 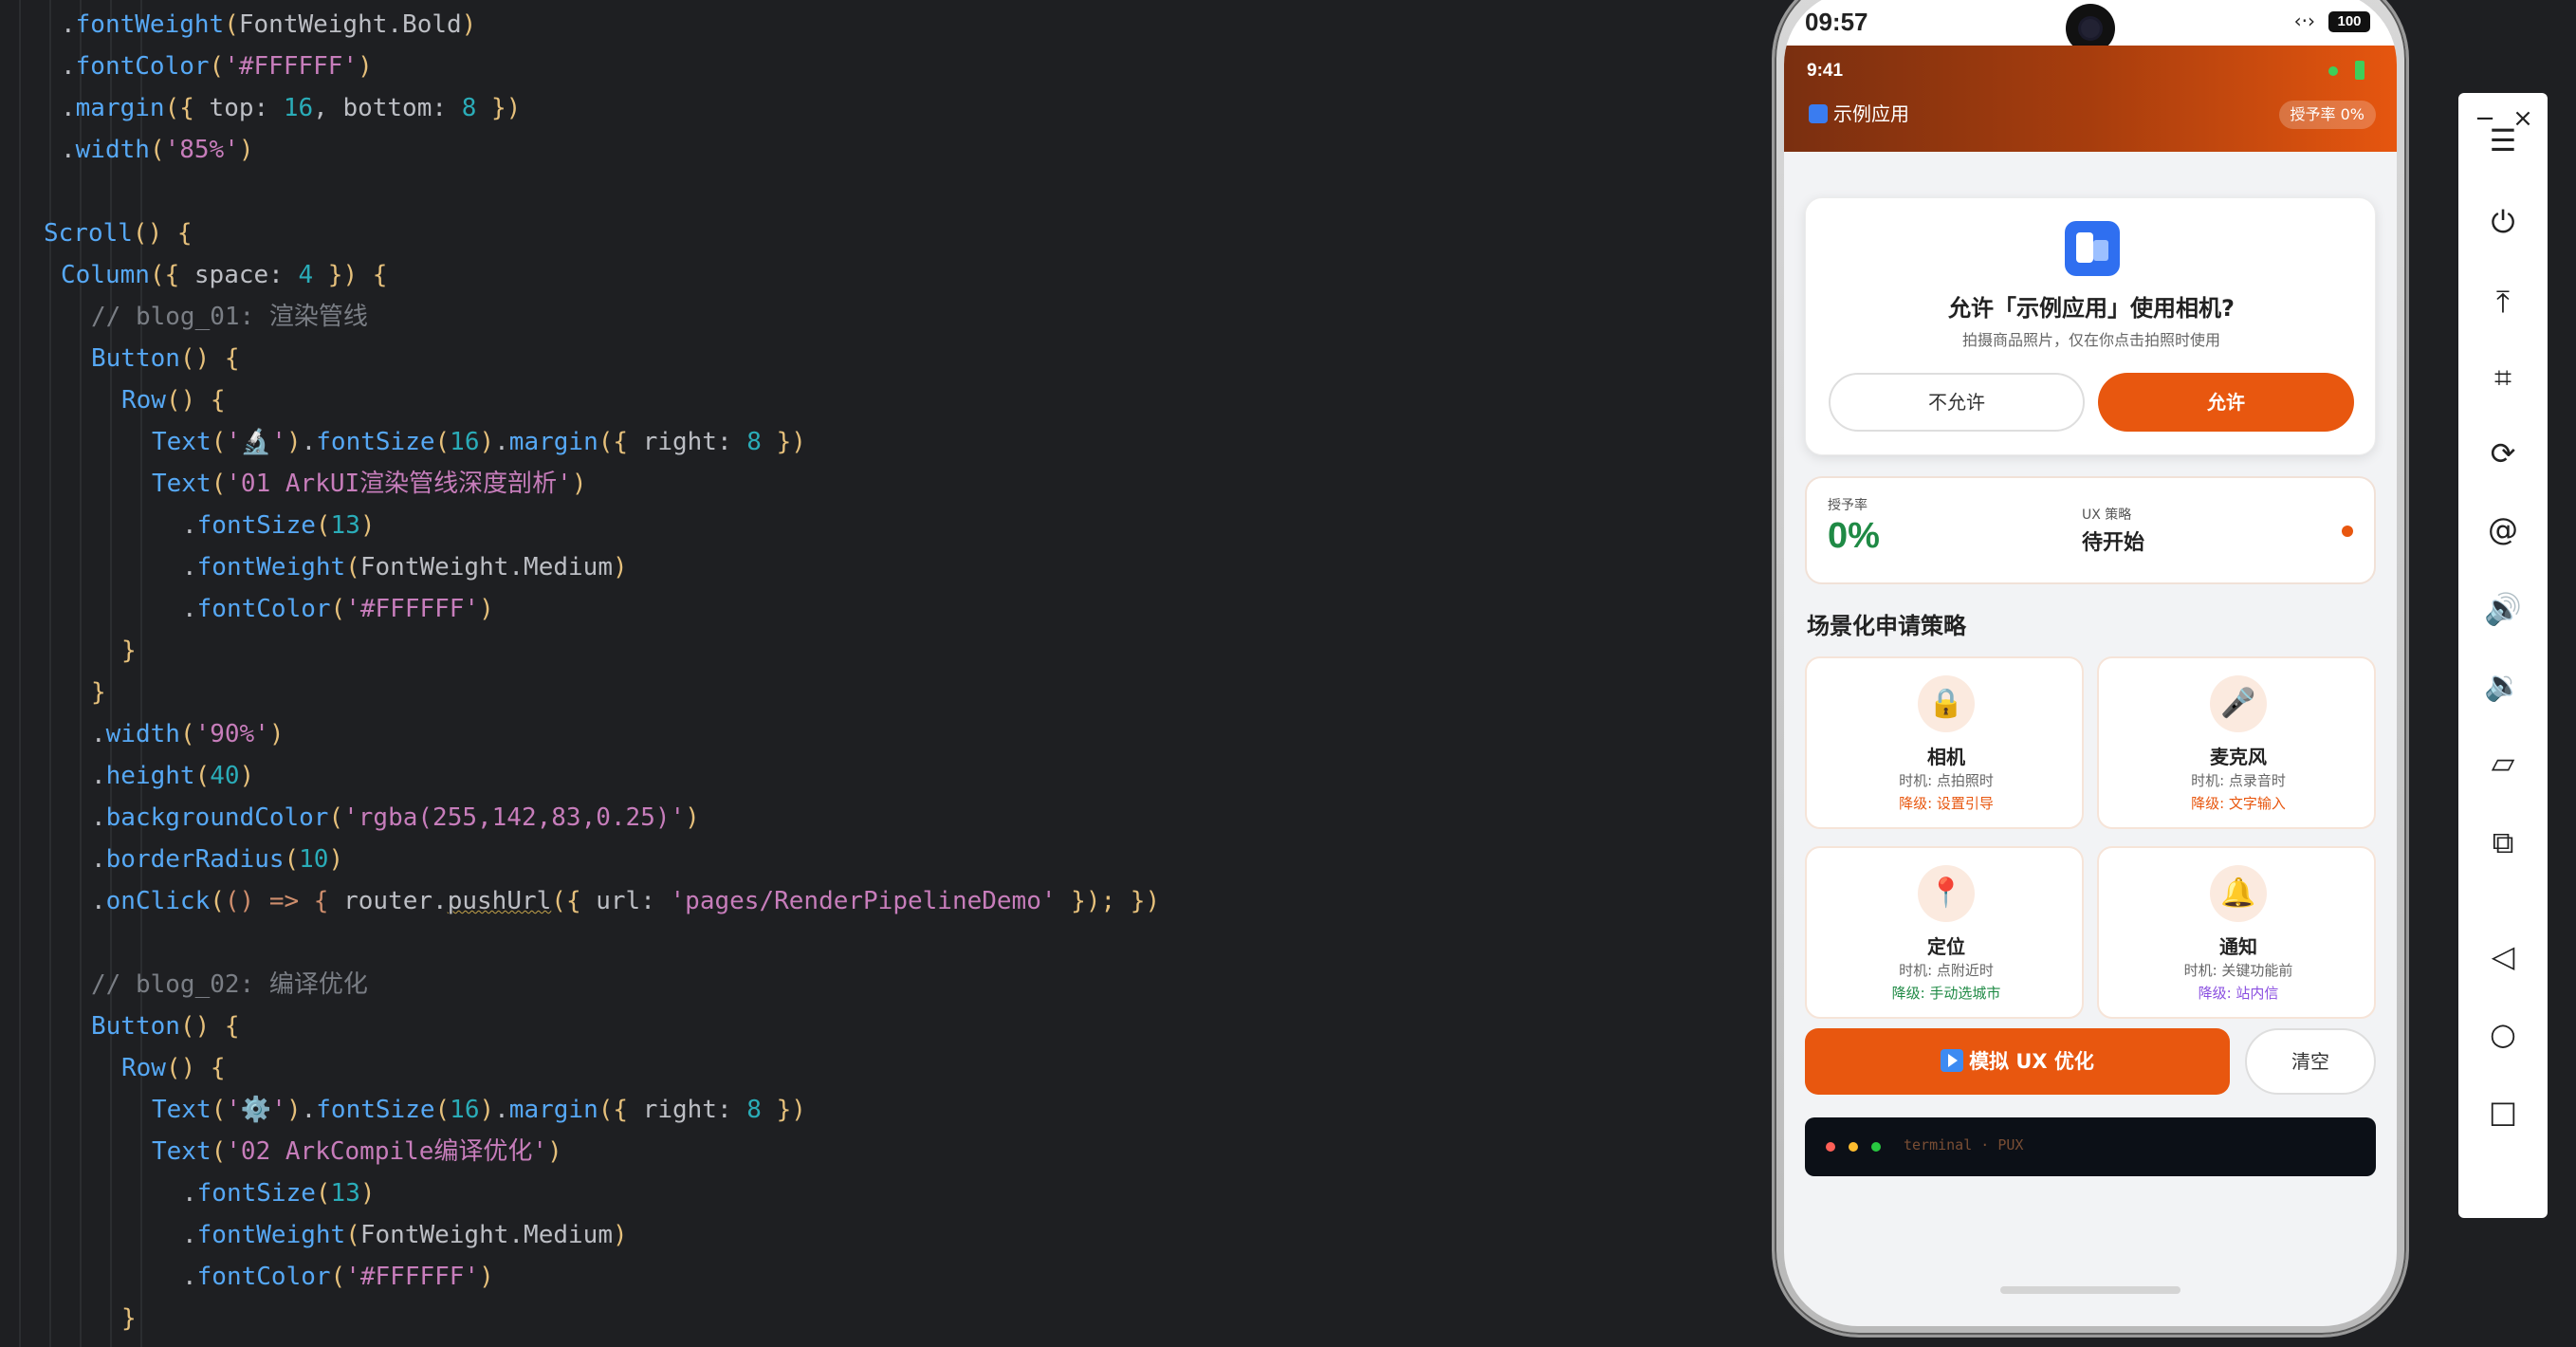 What do you see at coordinates (1957, 402) in the screenshot?
I see `deny-button: 不允许` at bounding box center [1957, 402].